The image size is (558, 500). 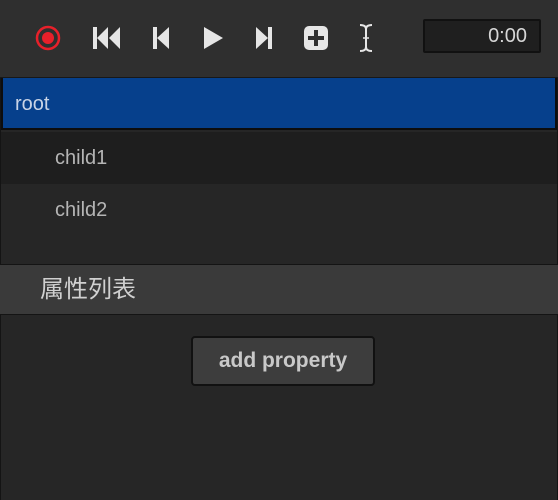 I want to click on text-cursor-icon, so click(x=366, y=38).